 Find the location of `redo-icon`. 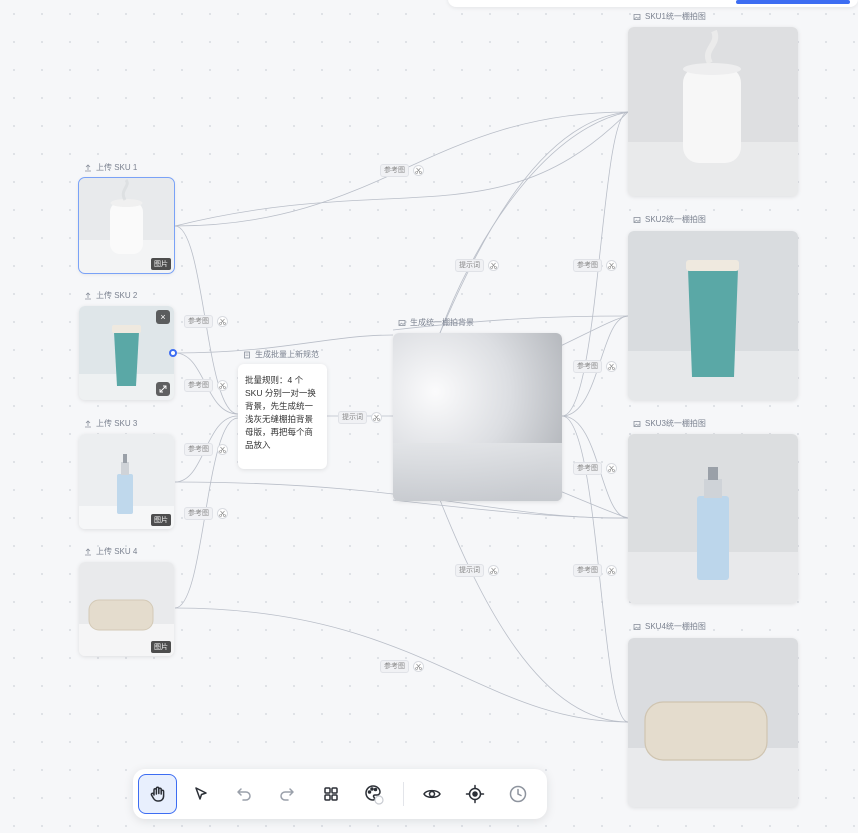

redo-icon is located at coordinates (287, 794).